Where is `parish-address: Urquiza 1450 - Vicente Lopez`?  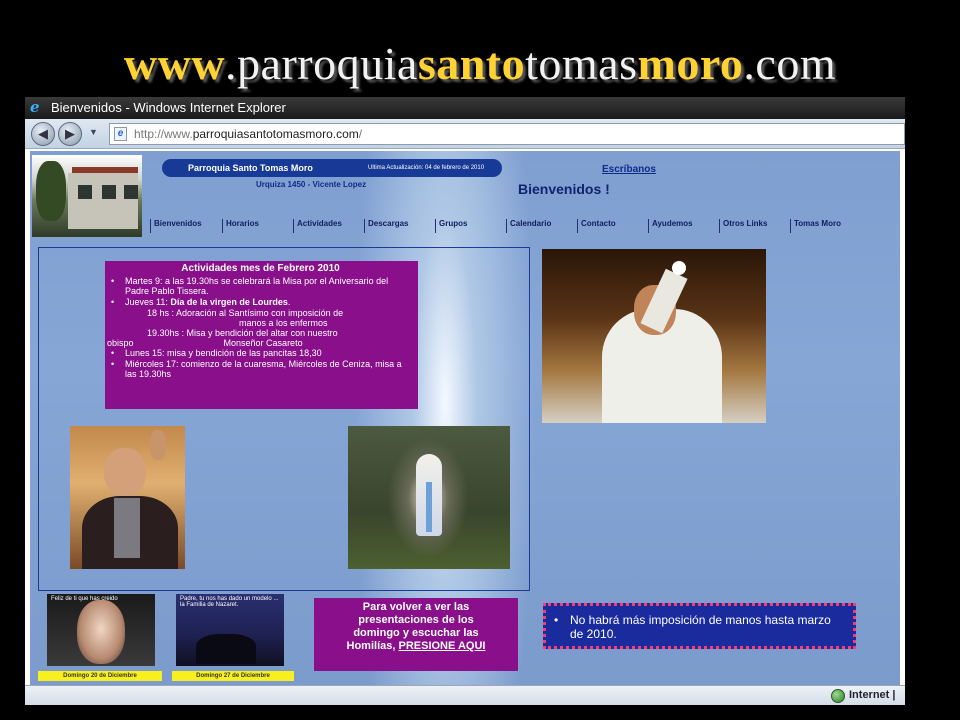
parish-address: Urquiza 1450 - Vicente Lopez is located at coordinates (311, 184).